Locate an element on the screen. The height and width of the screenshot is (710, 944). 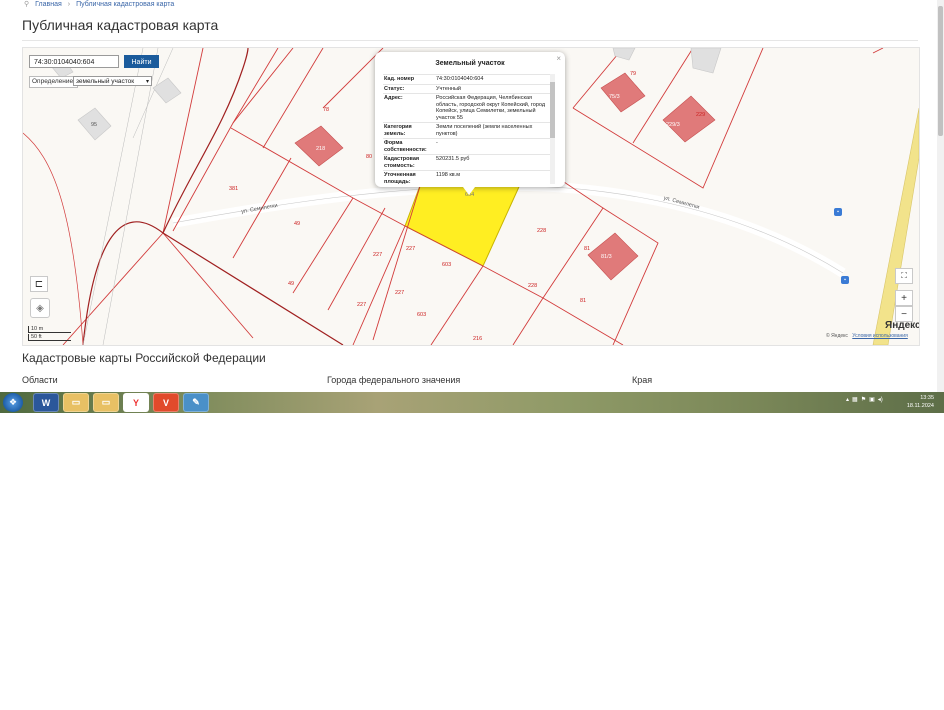
quarter-boundary is located at coordinates (213, 196).